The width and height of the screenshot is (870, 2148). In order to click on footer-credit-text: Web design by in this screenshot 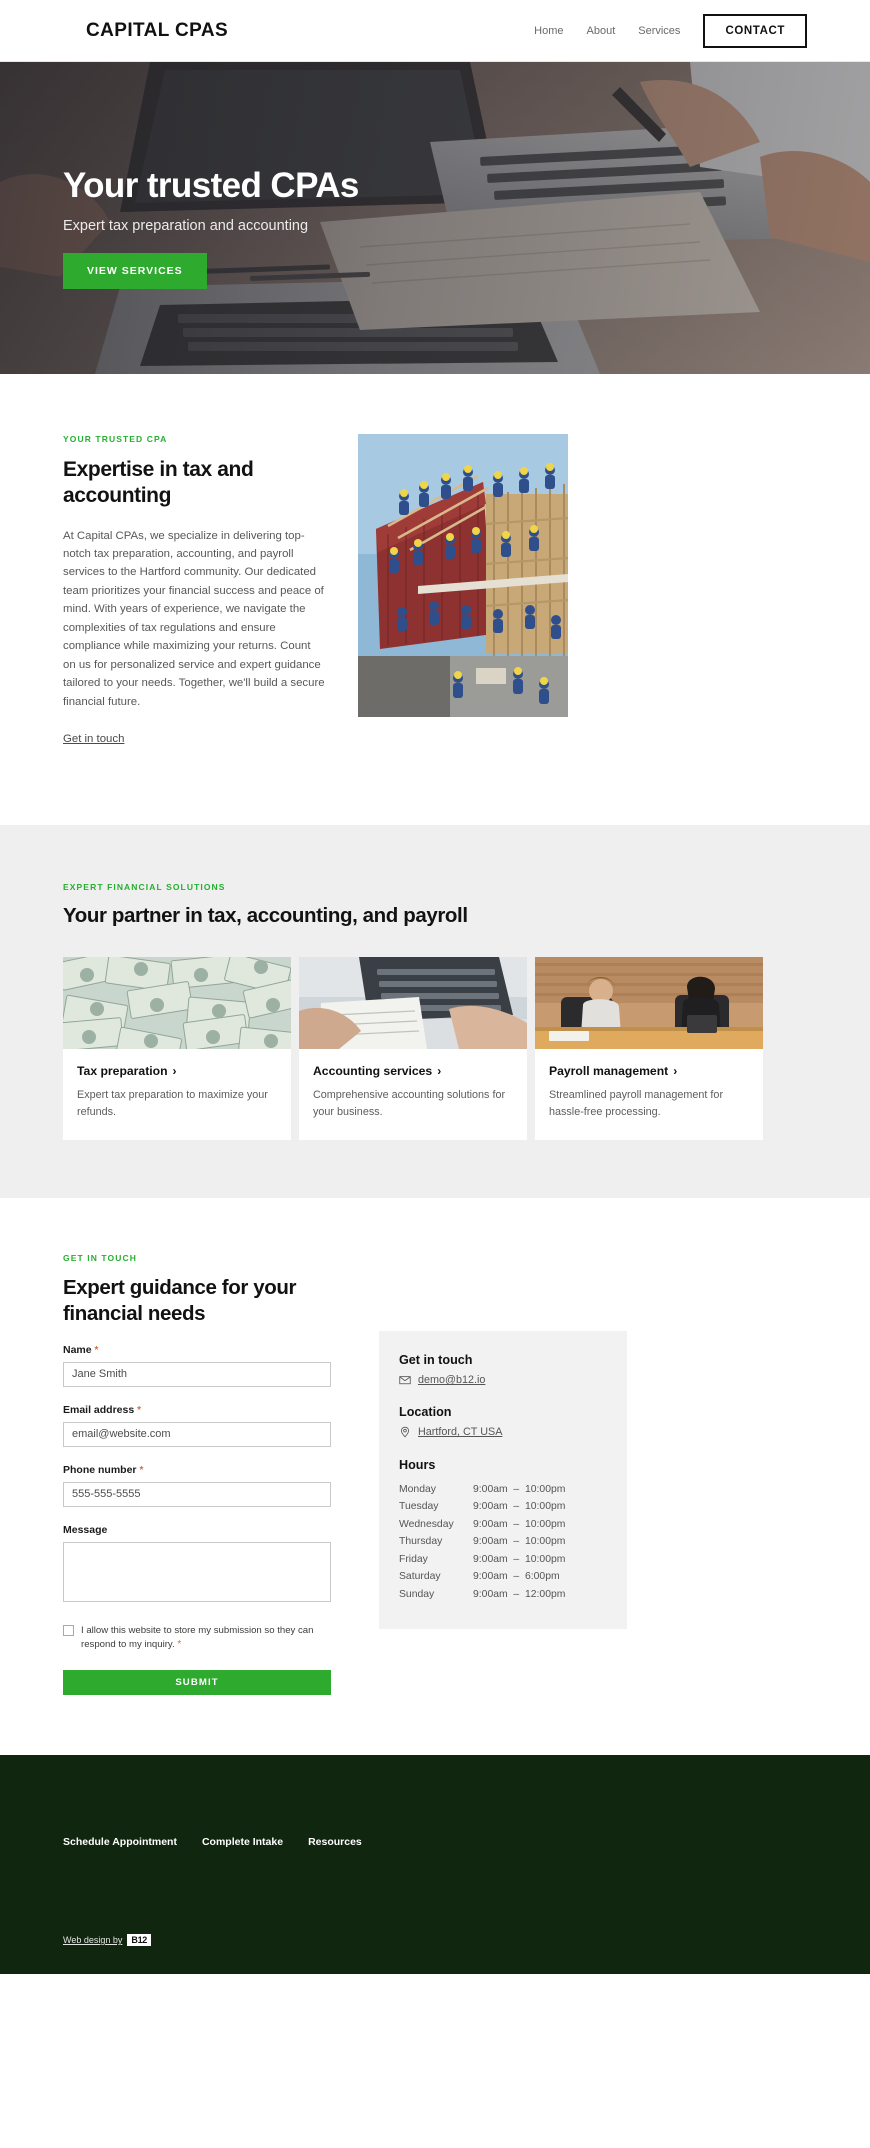, I will do `click(93, 1940)`.